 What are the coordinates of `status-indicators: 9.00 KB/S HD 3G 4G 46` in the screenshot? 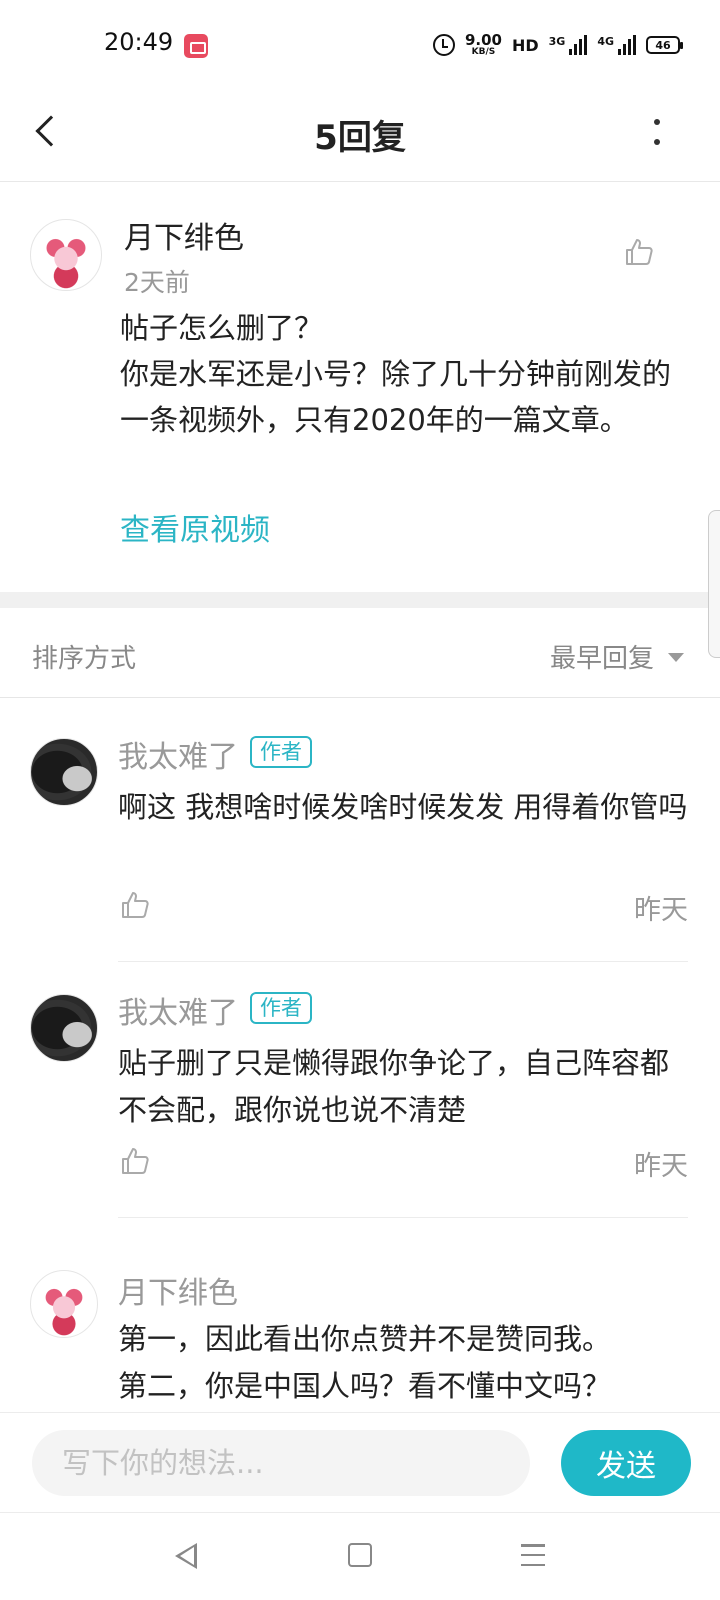 It's located at (557, 45).